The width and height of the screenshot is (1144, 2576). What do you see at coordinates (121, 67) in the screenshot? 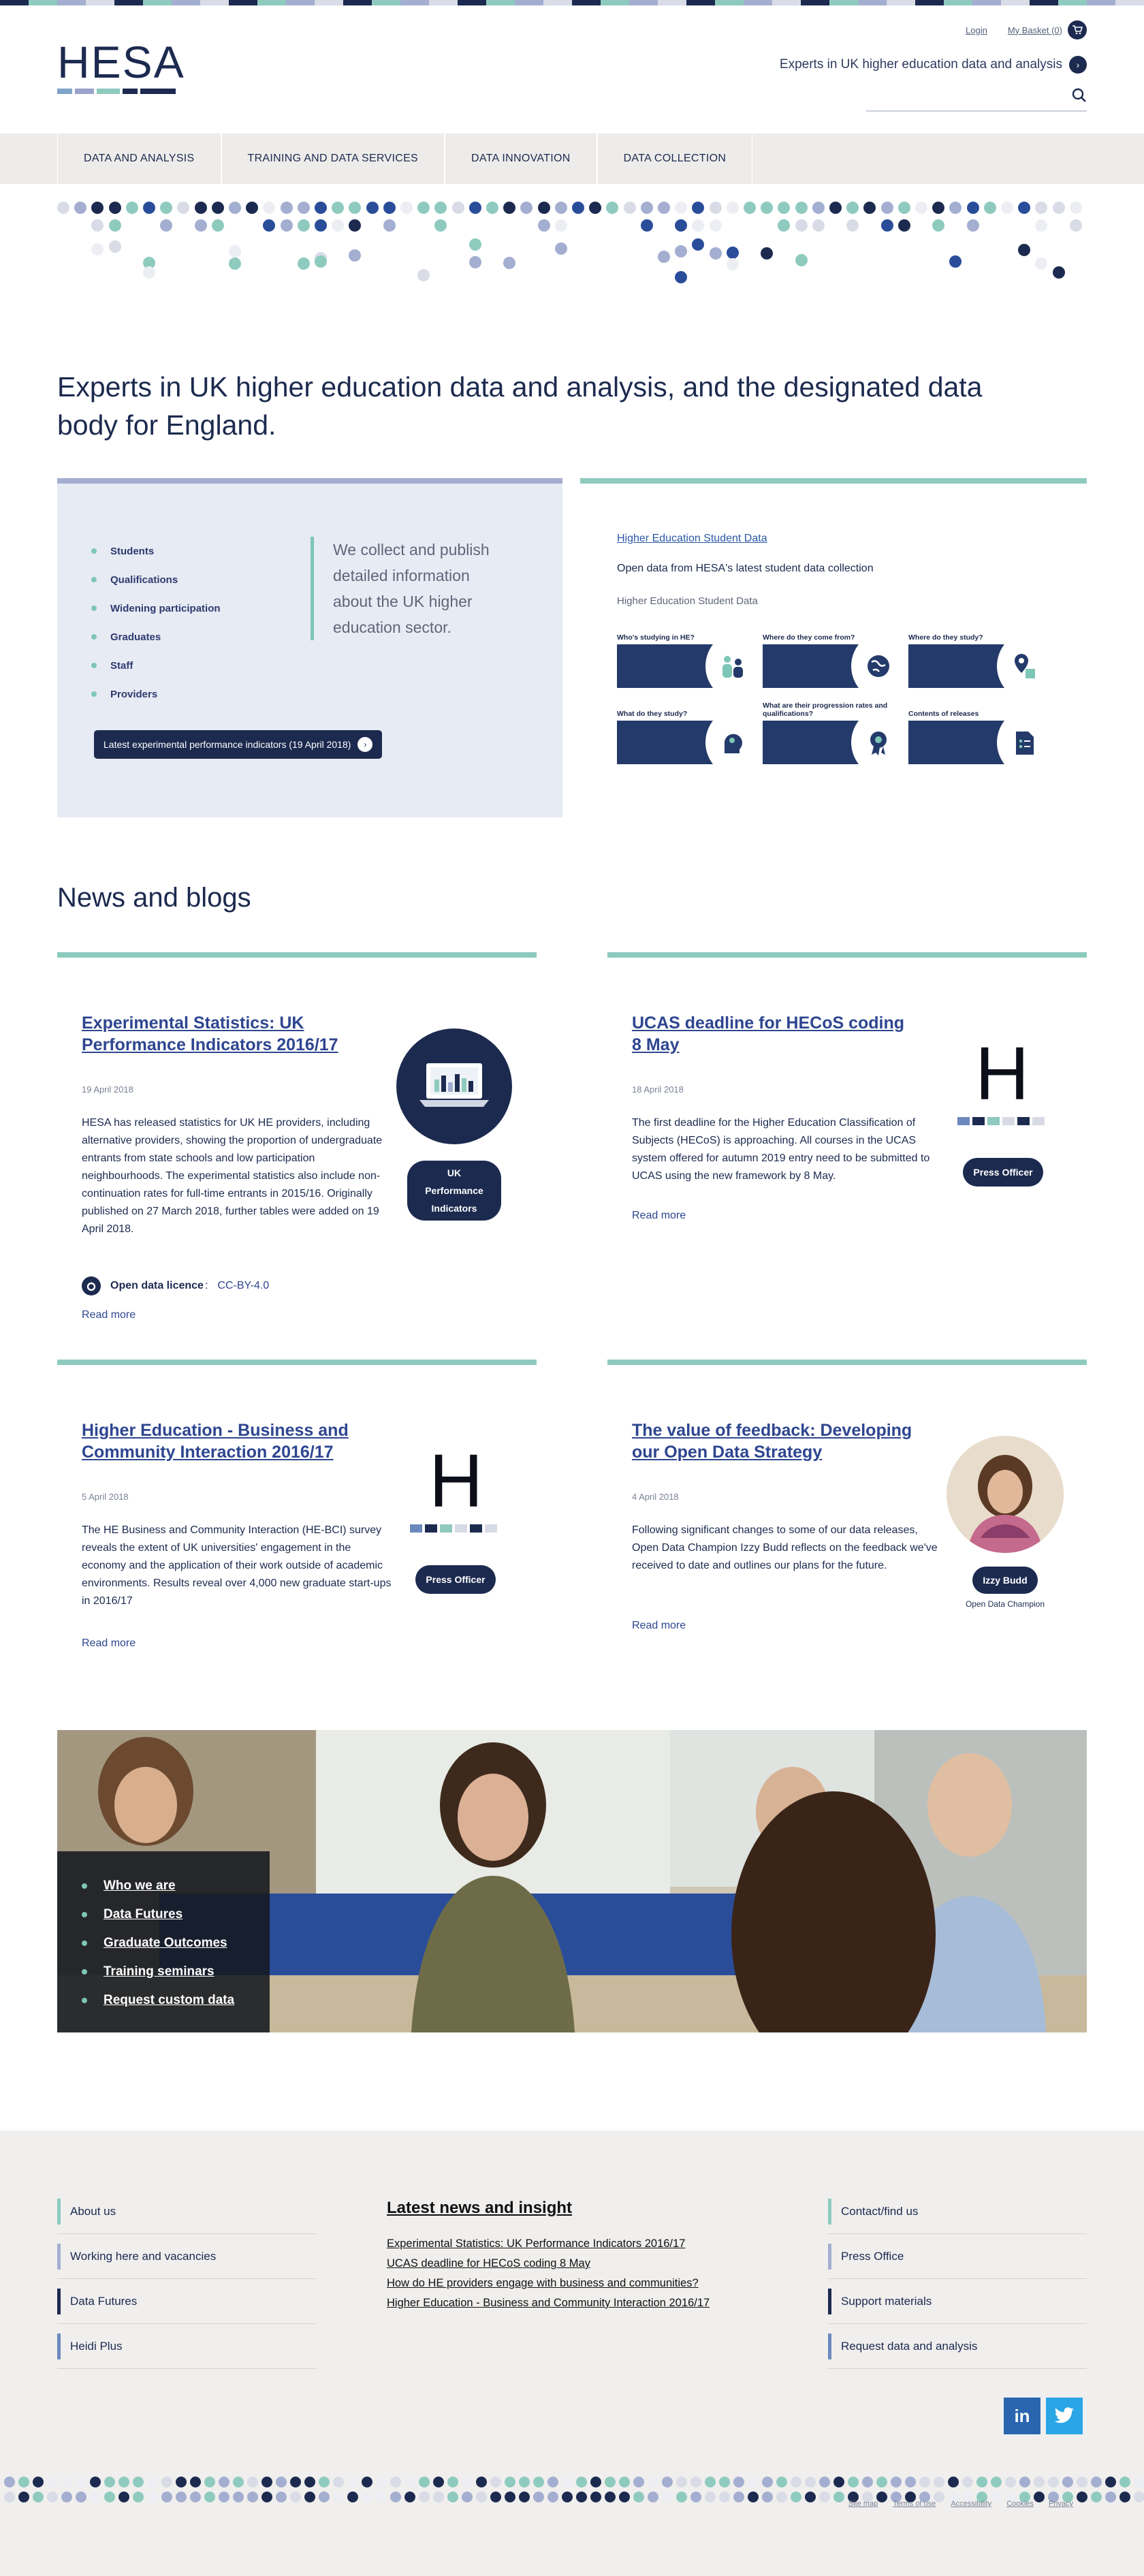
I see `hesa-logo: HESA` at bounding box center [121, 67].